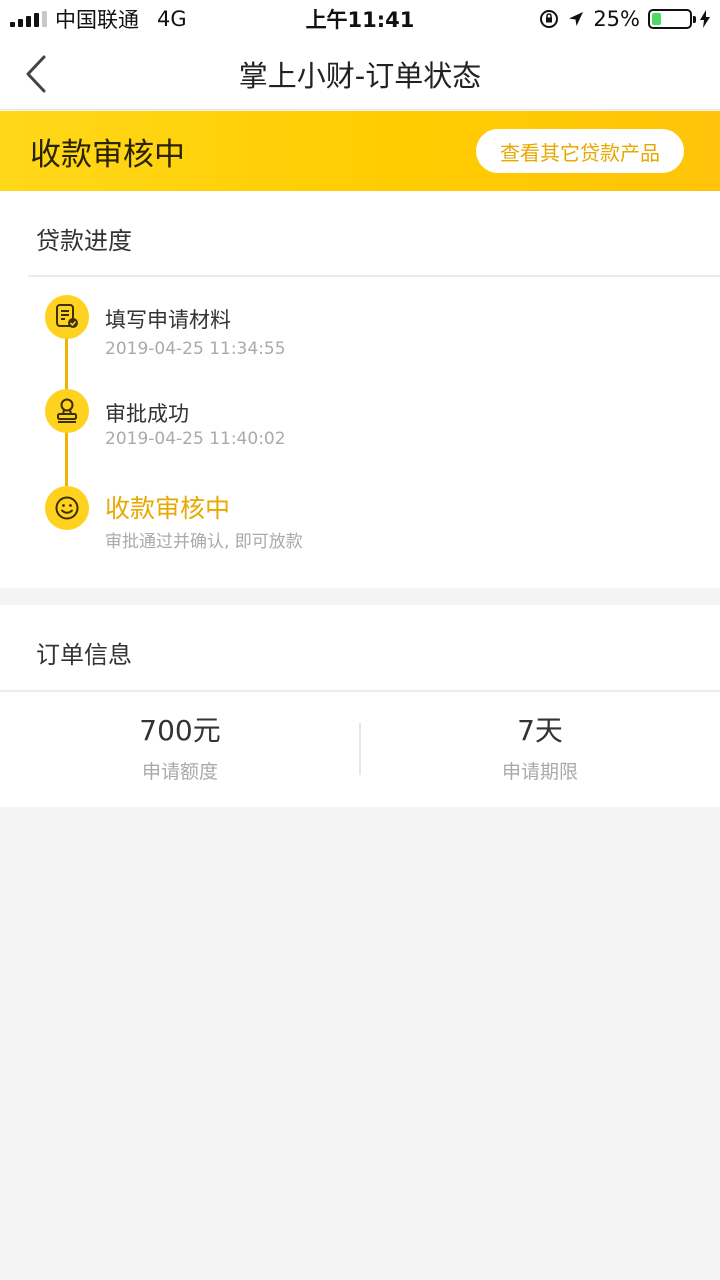  I want to click on network-type: 4G, so click(172, 19).